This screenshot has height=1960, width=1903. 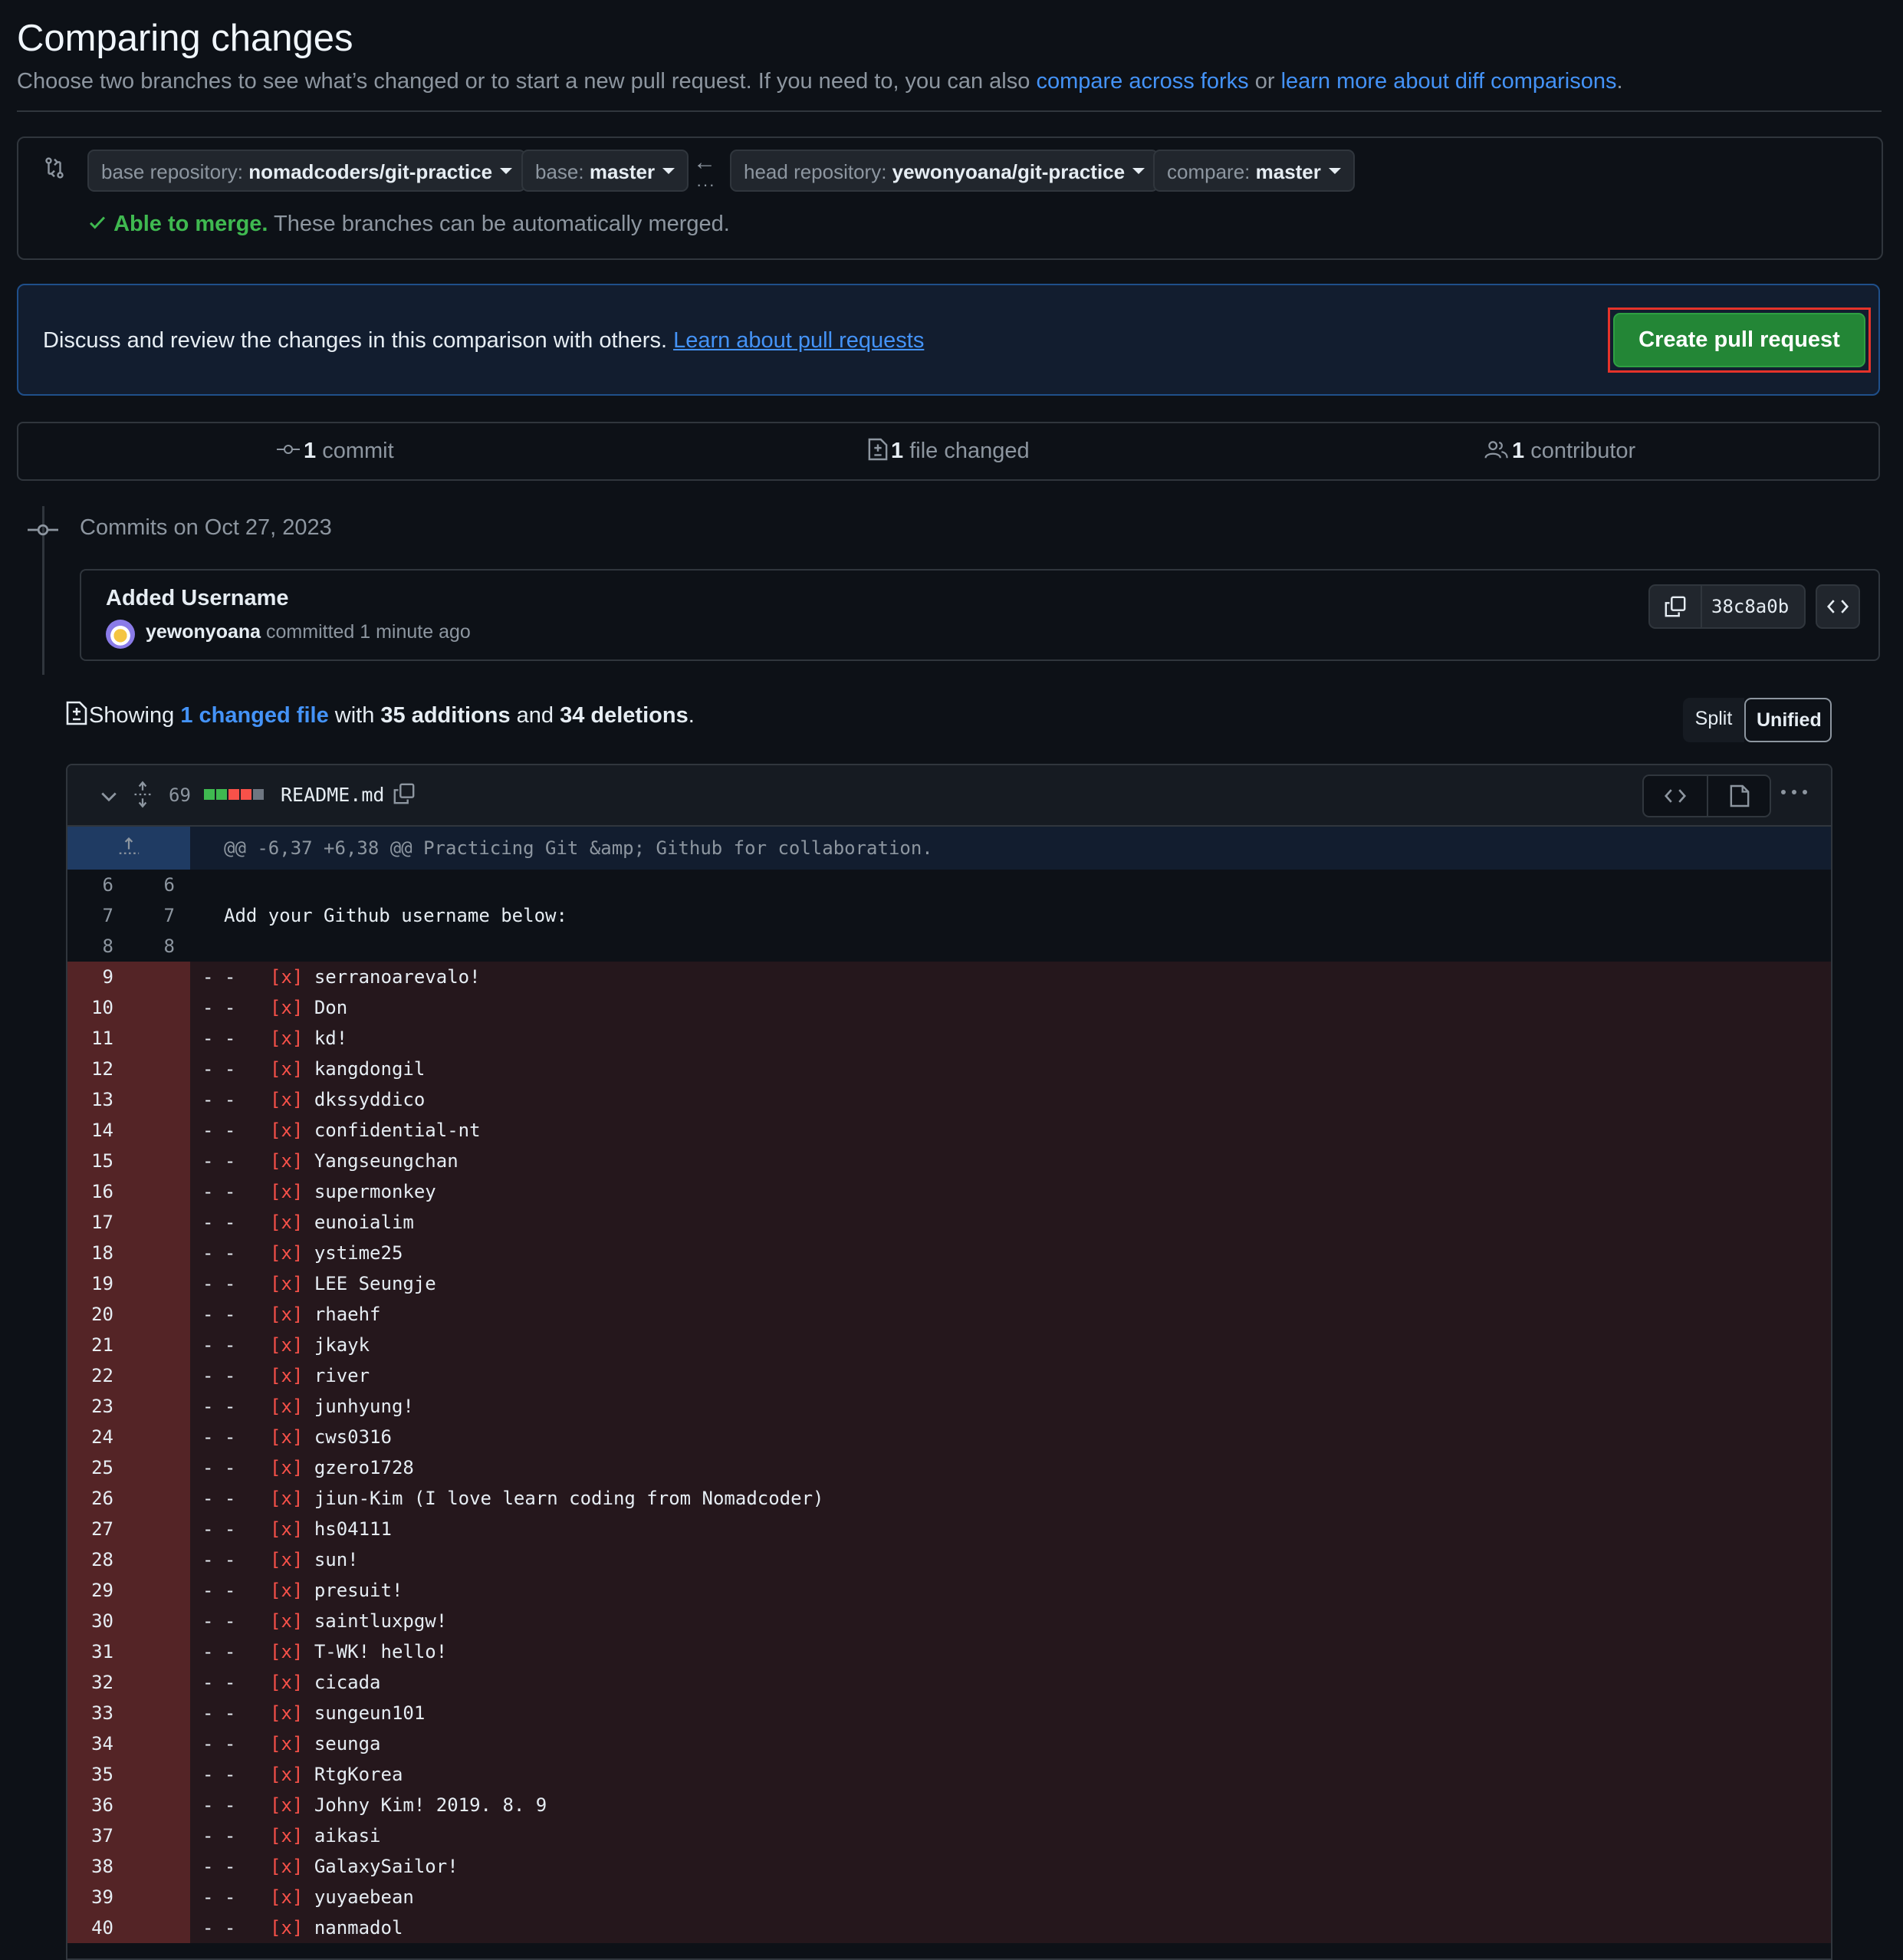 I want to click on username-text: presuit!, so click(x=358, y=1591).